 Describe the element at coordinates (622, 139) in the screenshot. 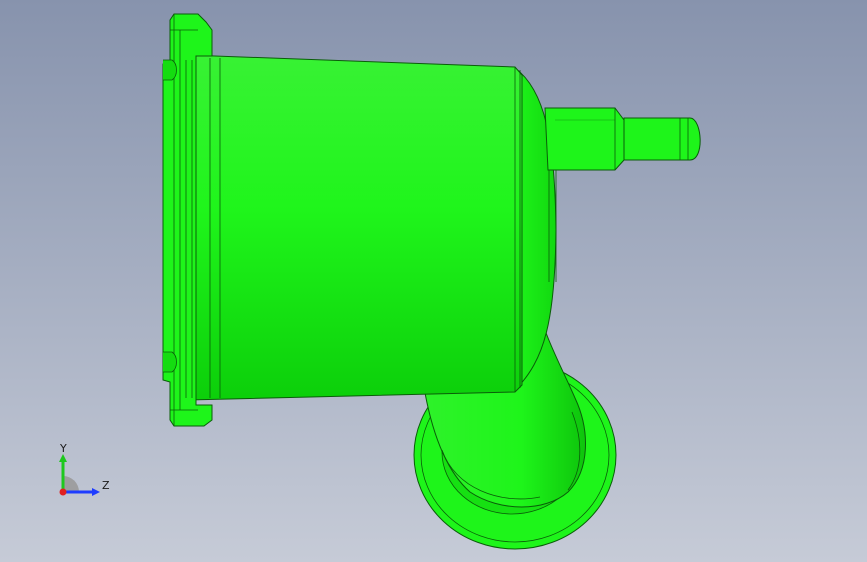

I see `inlet-nozzle` at that location.